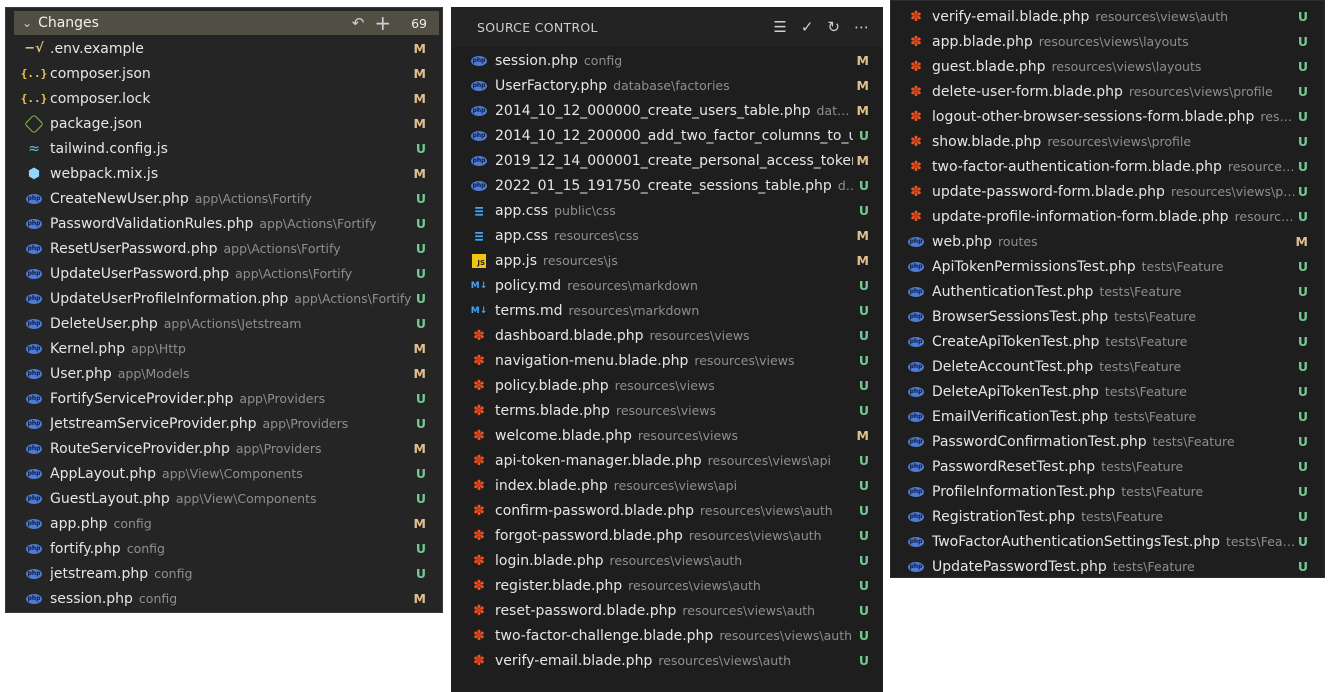 The image size is (1332, 692). I want to click on chevron-down-icon: ⌄, so click(27, 23).